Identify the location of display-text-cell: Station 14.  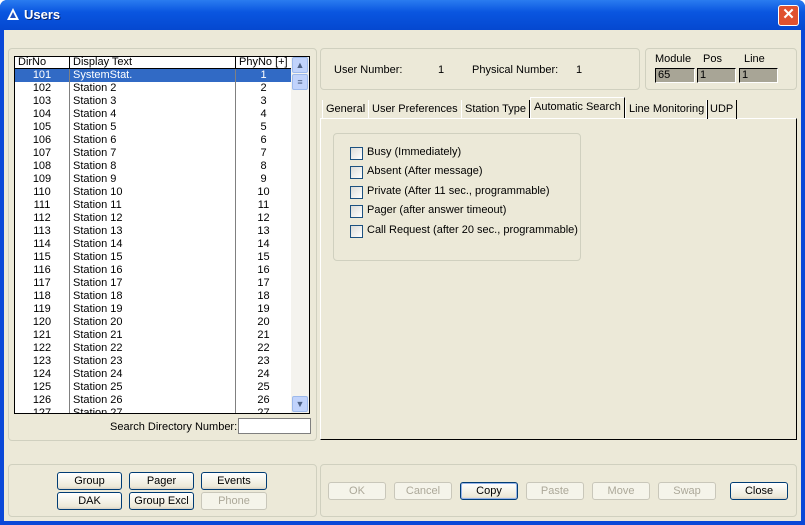
(98, 244).